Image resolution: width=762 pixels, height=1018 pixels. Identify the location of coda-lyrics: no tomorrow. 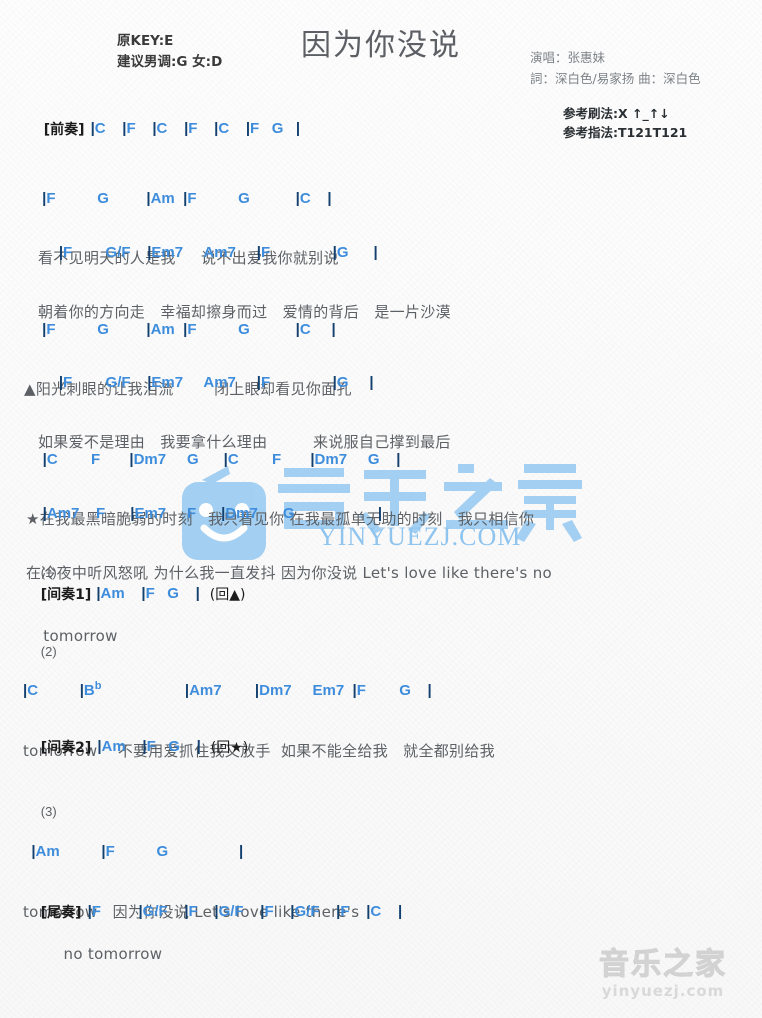
(93, 954).